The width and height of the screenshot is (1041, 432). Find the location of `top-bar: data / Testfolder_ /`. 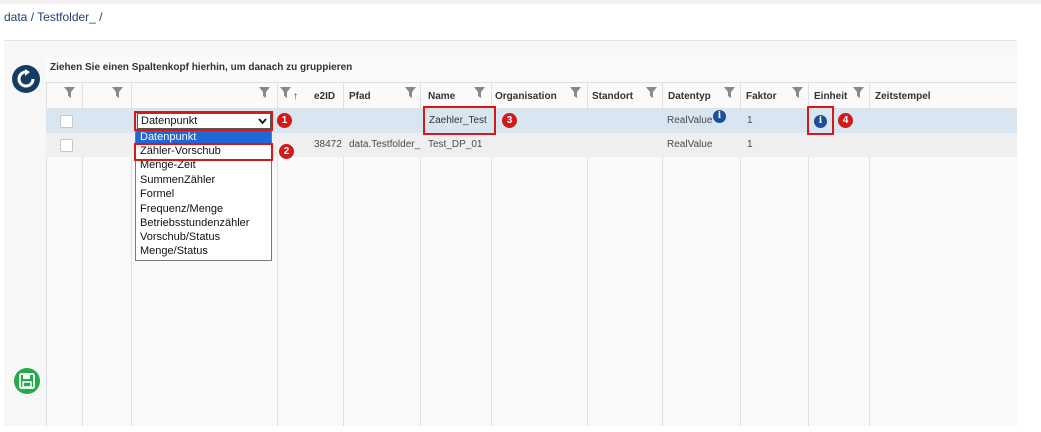

top-bar: data / Testfolder_ / is located at coordinates (520, 16).